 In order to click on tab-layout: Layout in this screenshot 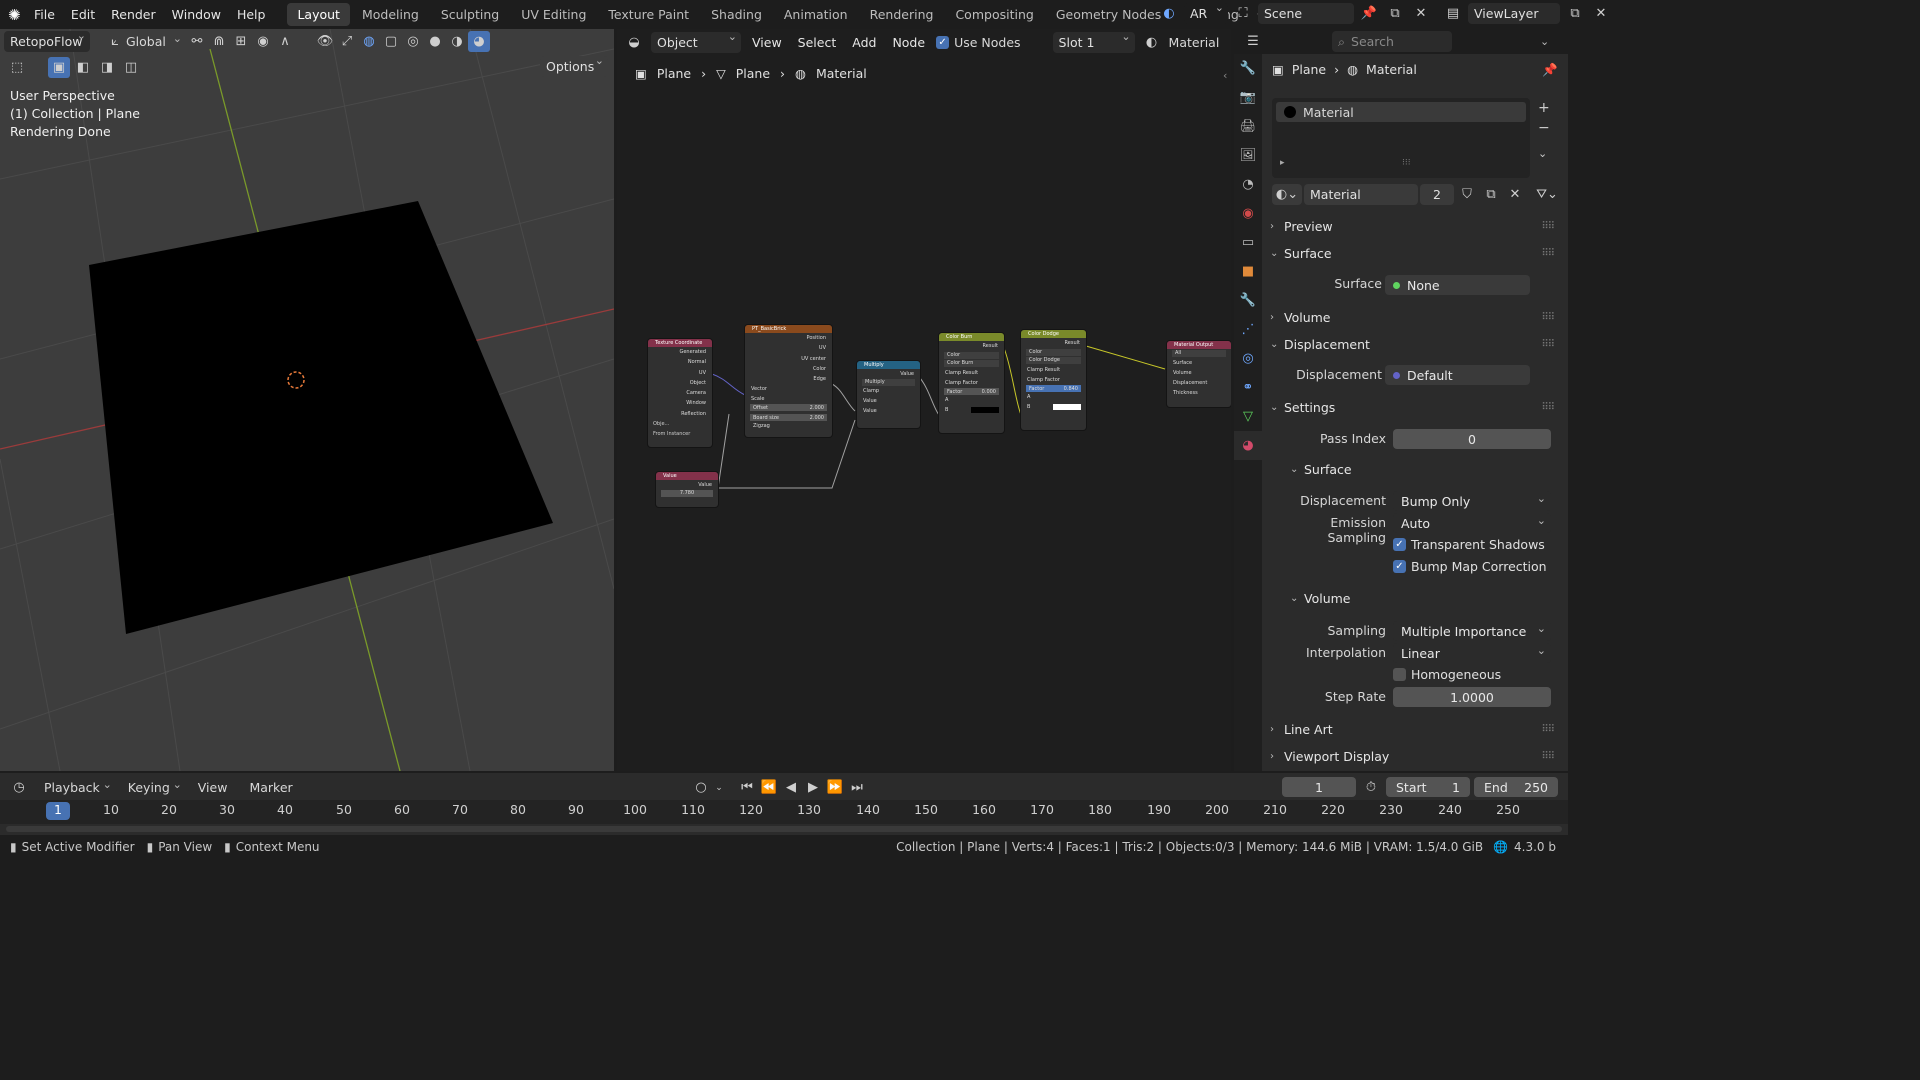, I will do `click(318, 14)`.